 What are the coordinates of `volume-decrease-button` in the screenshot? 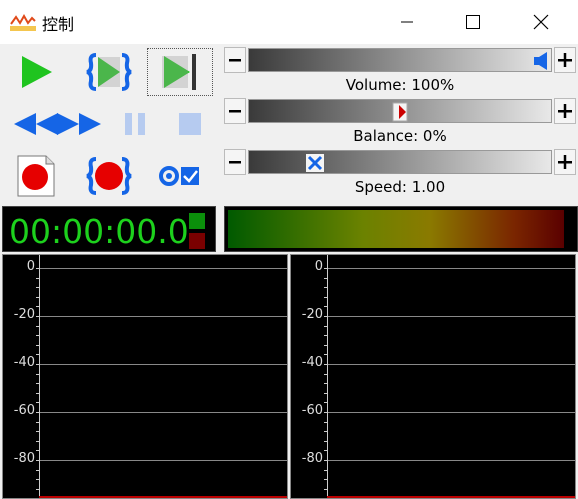 It's located at (235, 60).